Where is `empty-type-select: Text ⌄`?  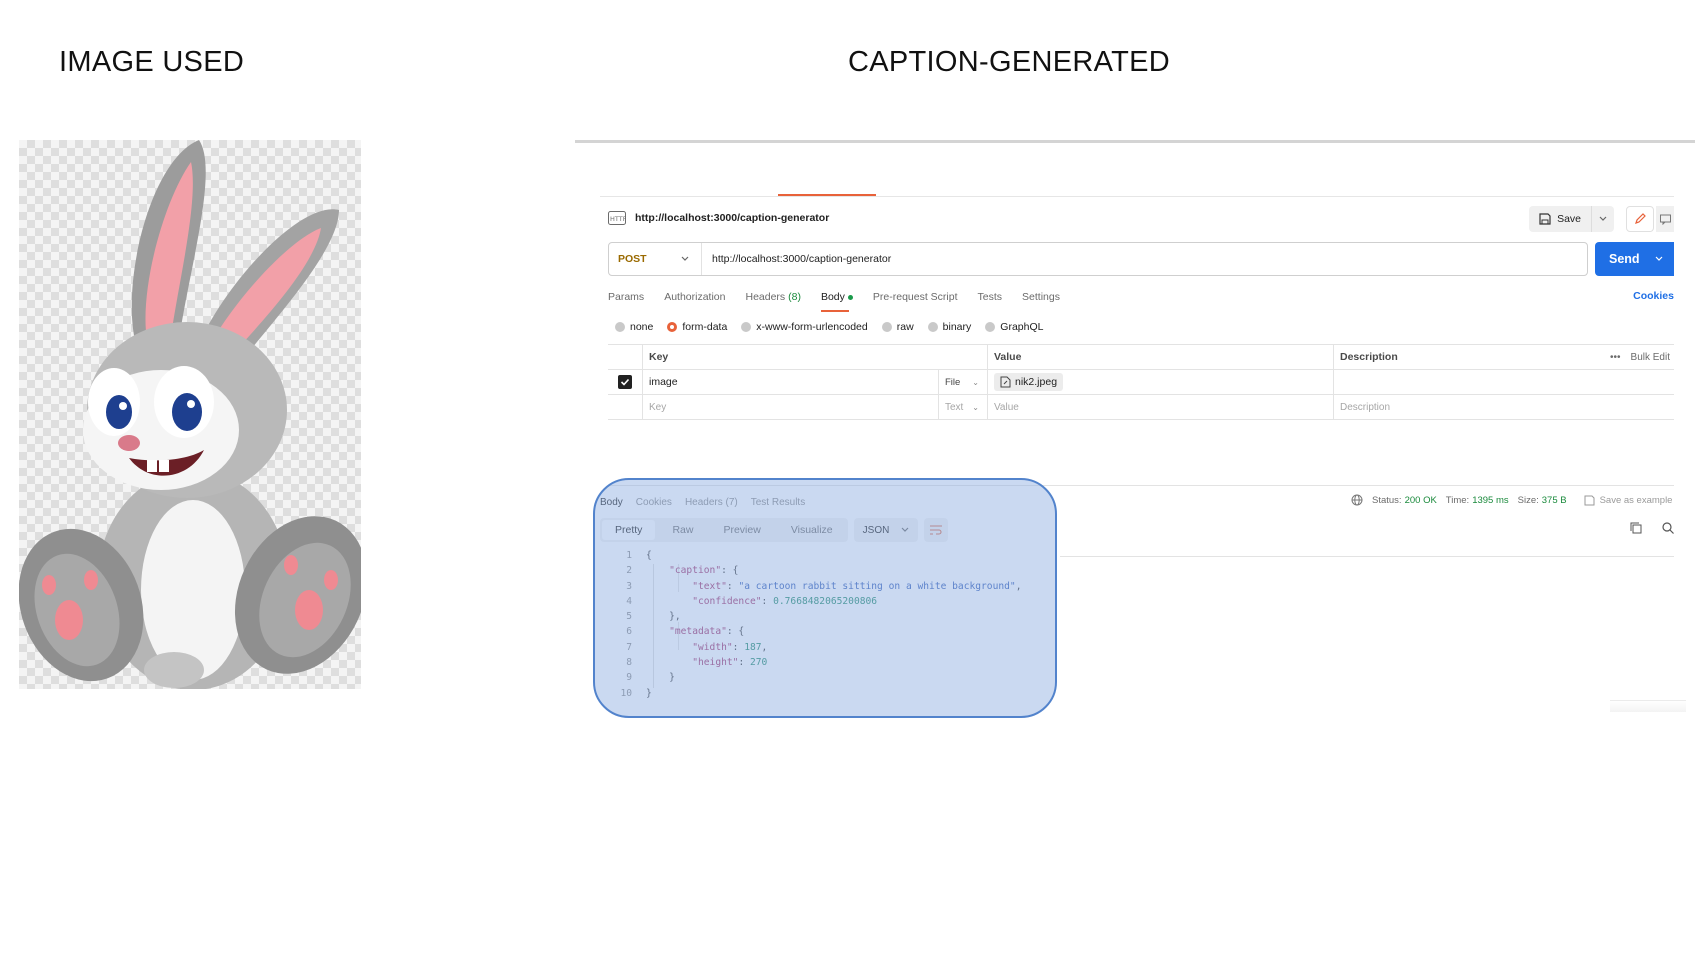
empty-type-select: Text ⌄ is located at coordinates (963, 407).